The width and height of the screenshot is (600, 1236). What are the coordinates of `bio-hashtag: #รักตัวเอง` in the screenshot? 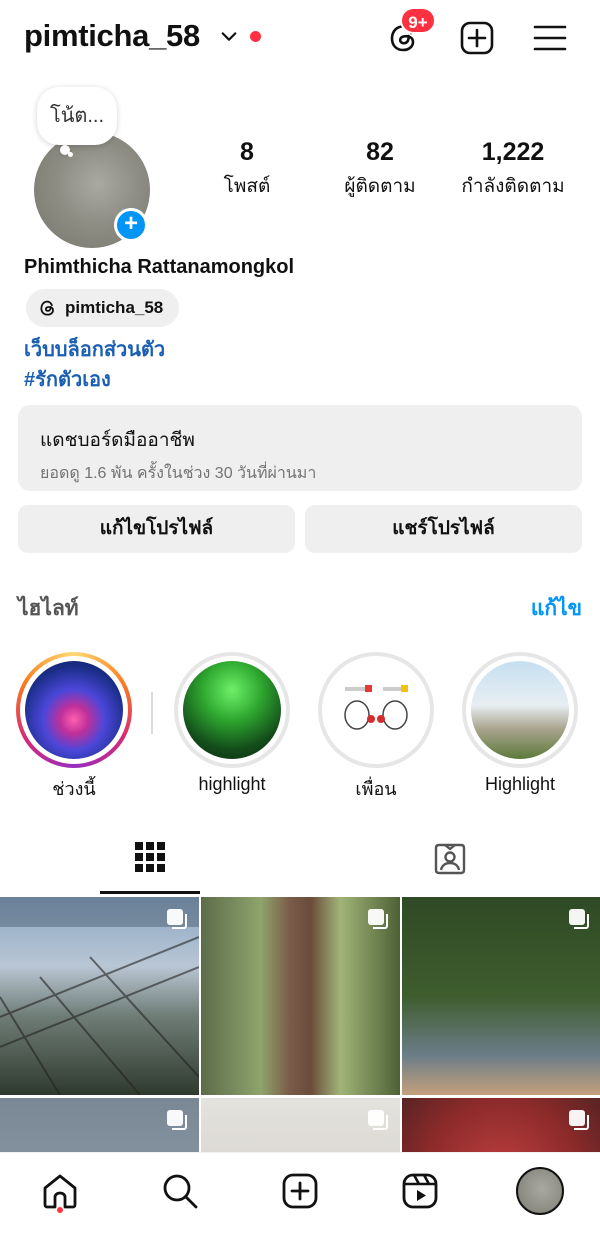 It's located at (67, 379).